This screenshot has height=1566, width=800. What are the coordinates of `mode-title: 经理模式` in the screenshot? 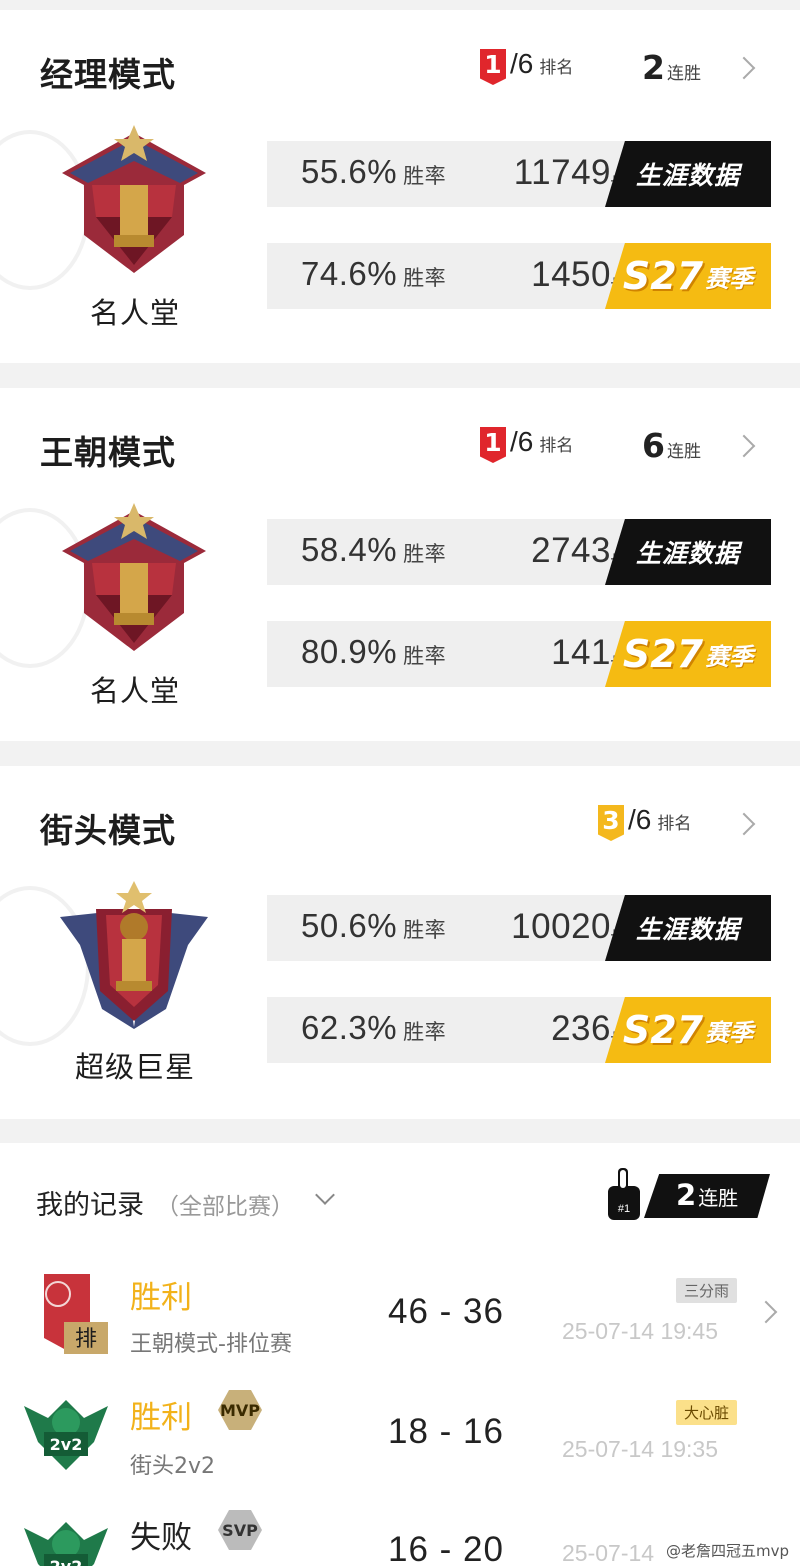 It's located at (108, 74).